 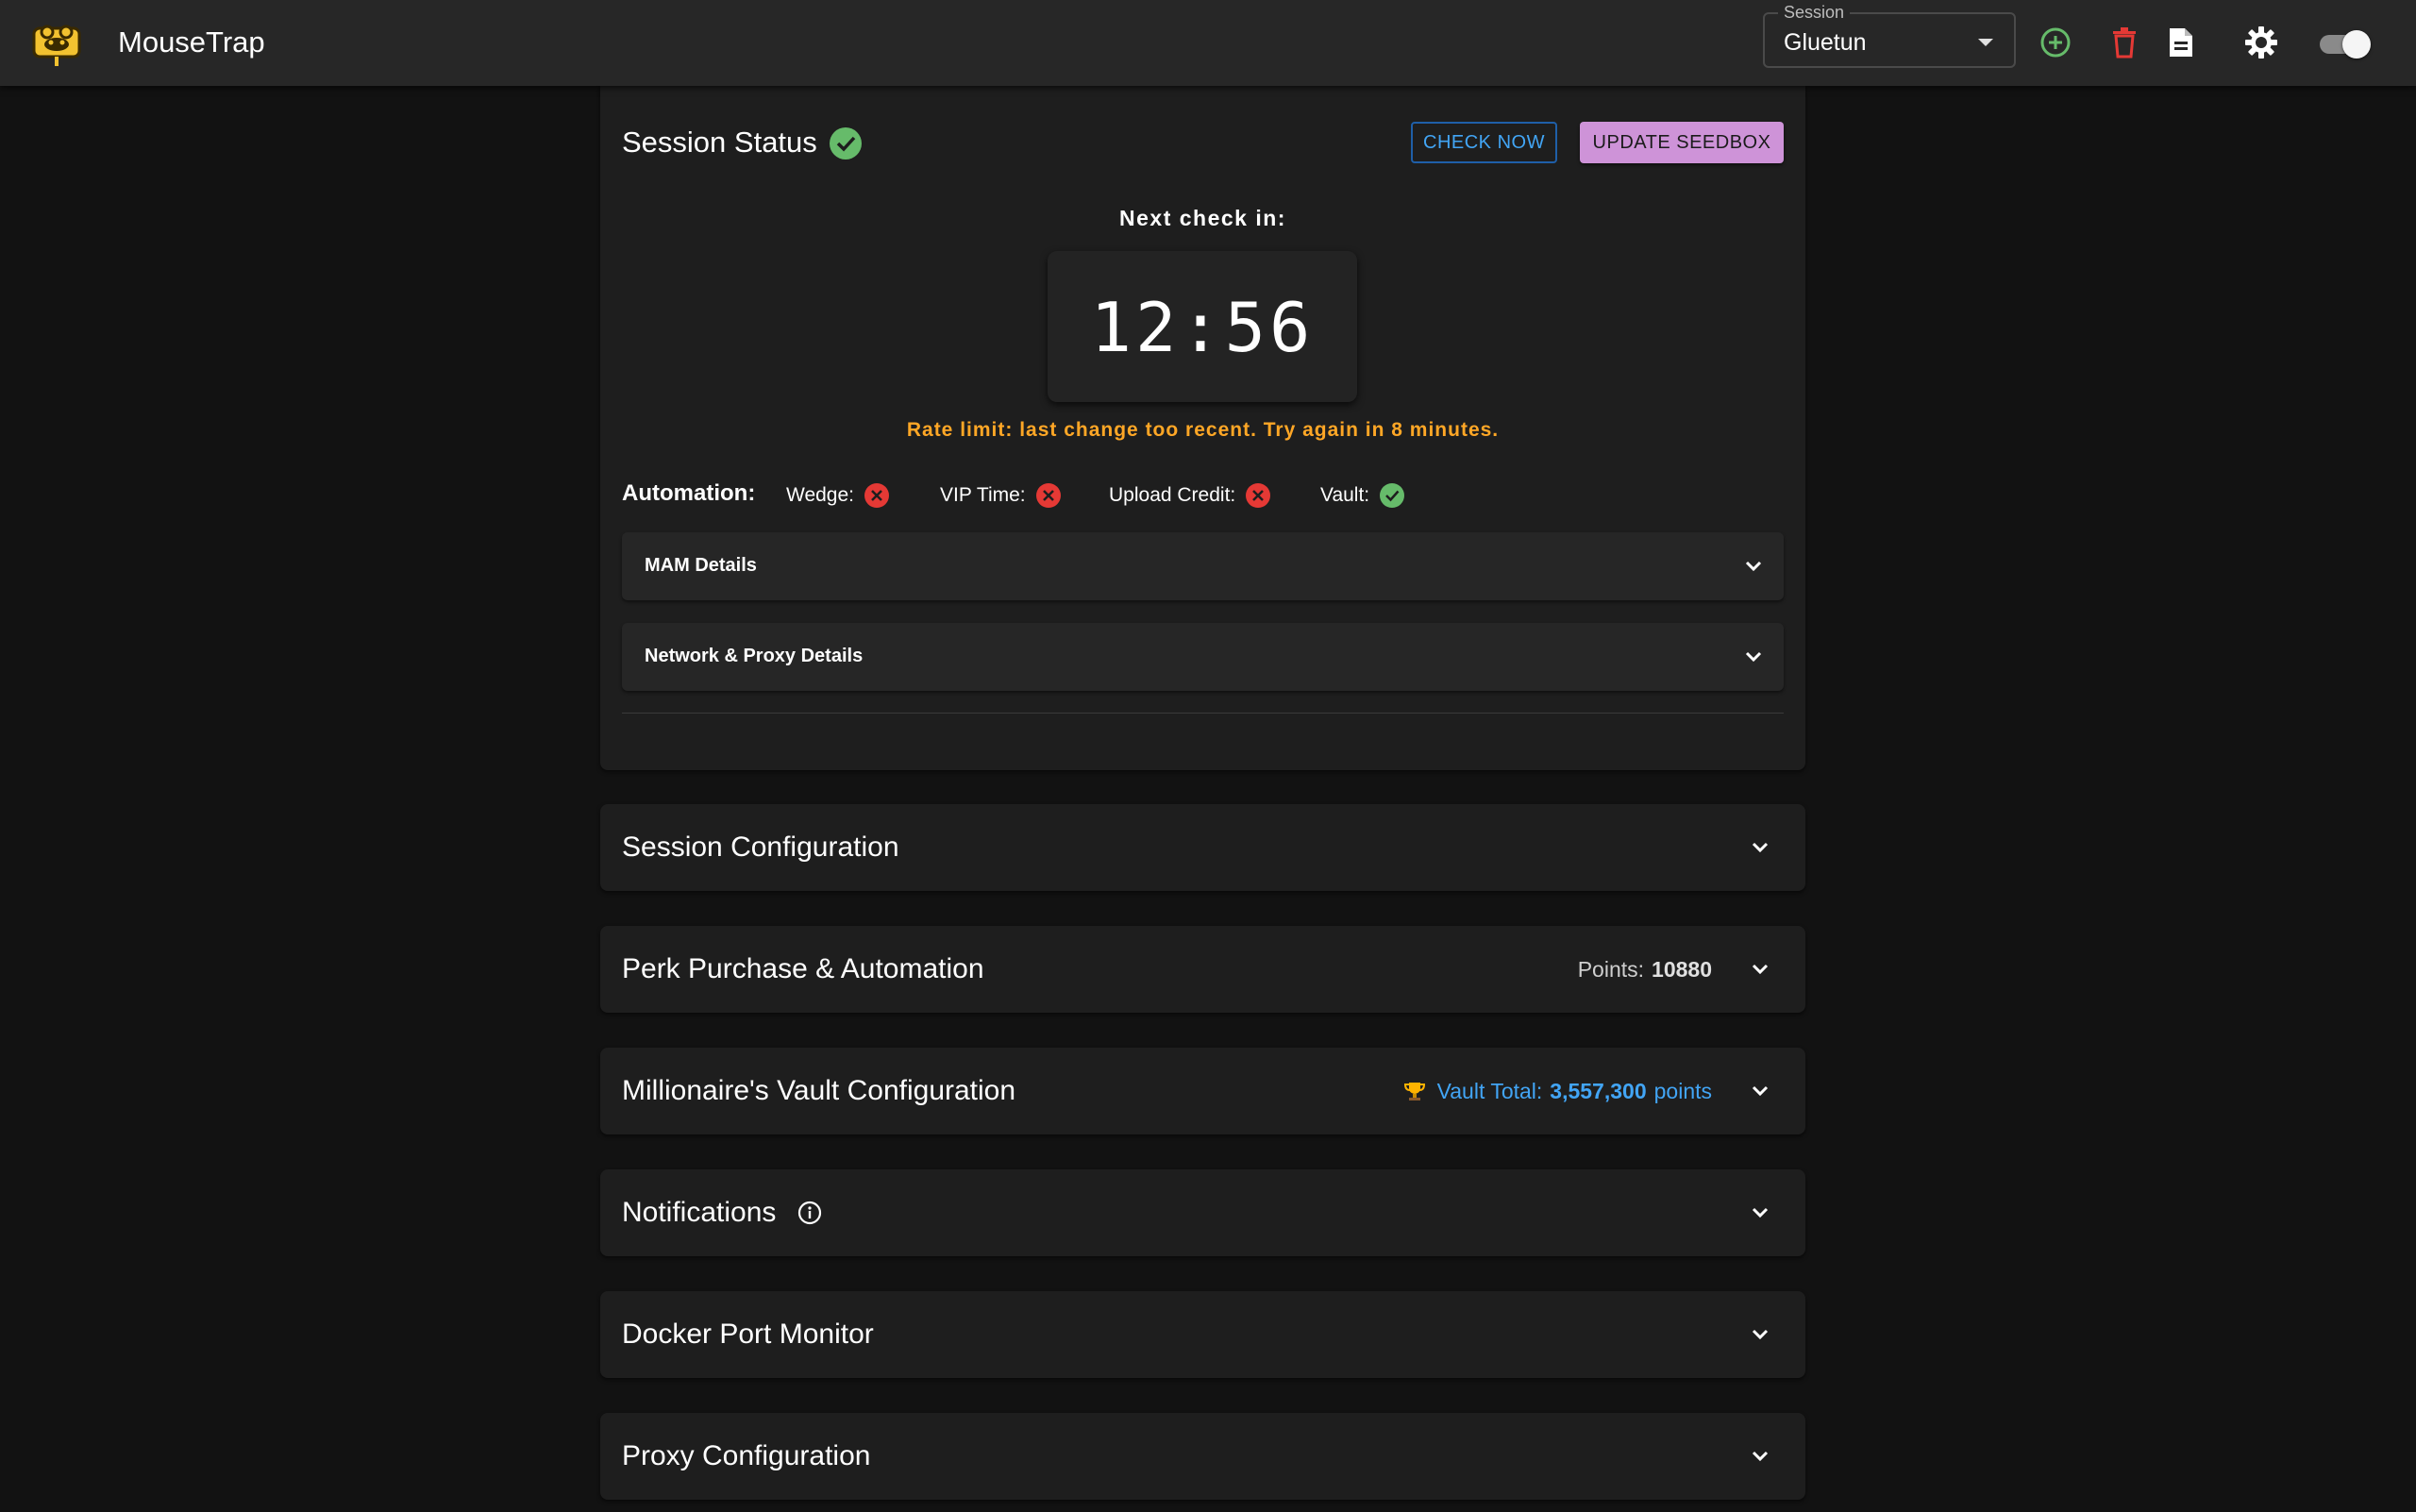 I want to click on document-icon, so click(x=2181, y=42).